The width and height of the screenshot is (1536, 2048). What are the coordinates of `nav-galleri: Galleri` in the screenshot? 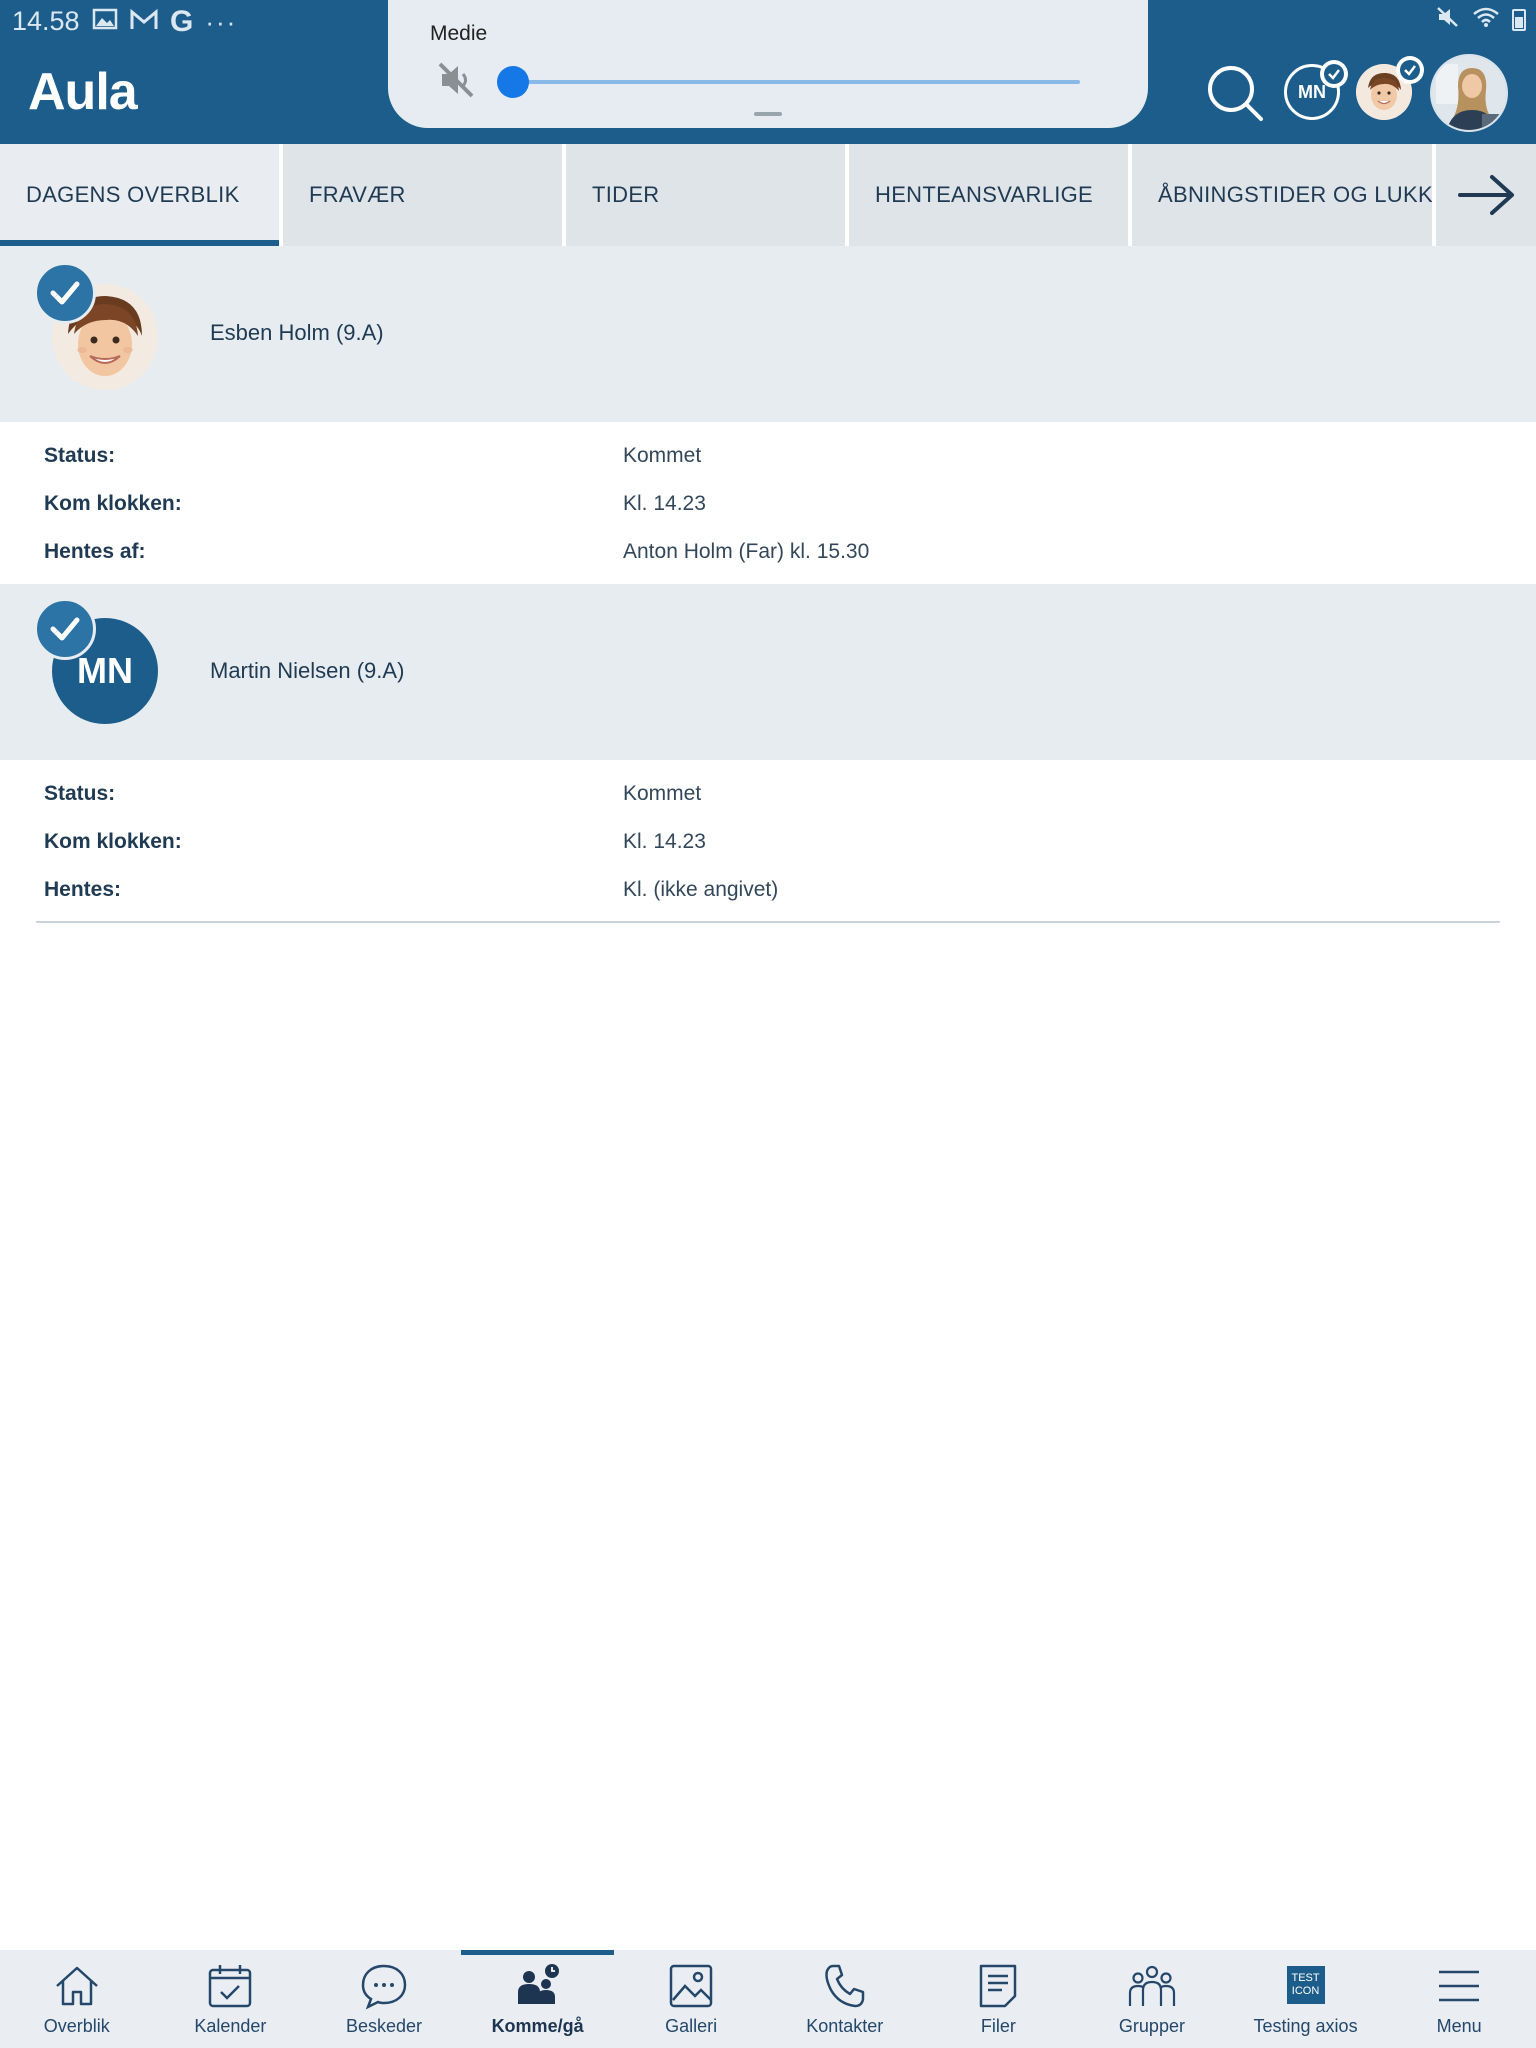 It's located at (691, 1999).